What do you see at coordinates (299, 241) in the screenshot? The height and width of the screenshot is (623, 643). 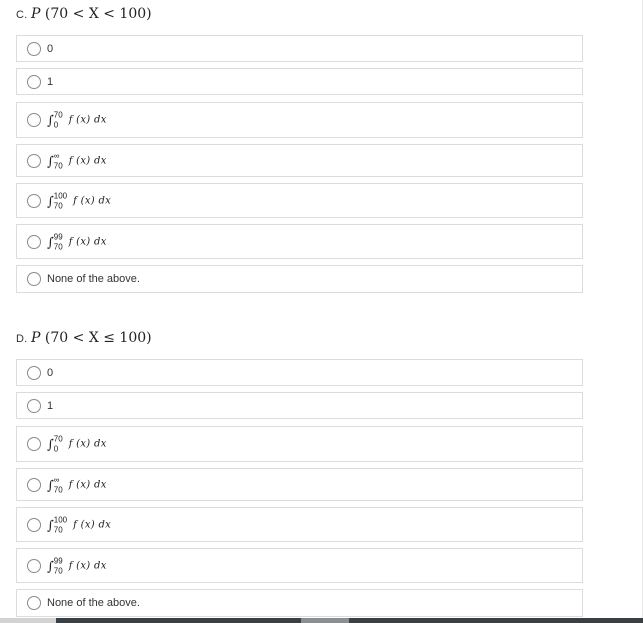 I see `option-c-5: ∫ 99 70 f (x) dx` at bounding box center [299, 241].